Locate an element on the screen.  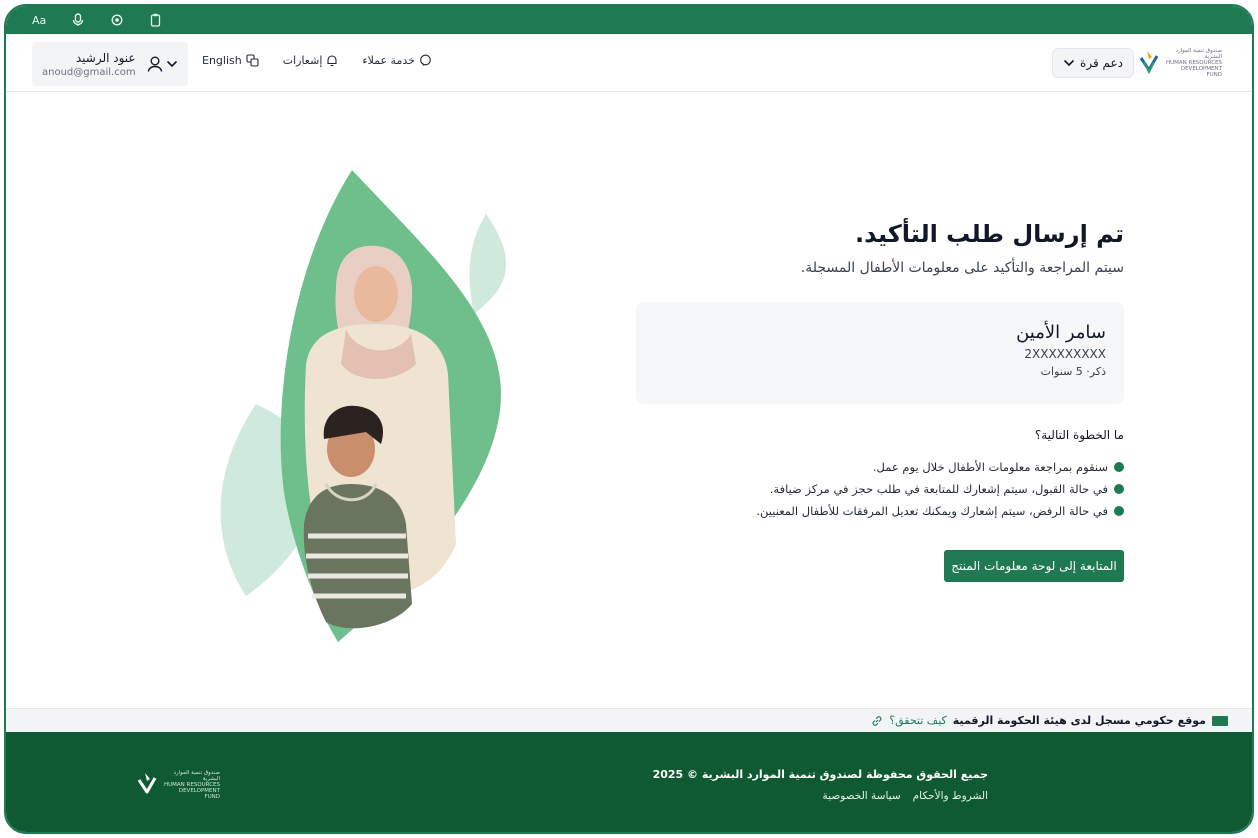
bell-icon is located at coordinates (332, 61).